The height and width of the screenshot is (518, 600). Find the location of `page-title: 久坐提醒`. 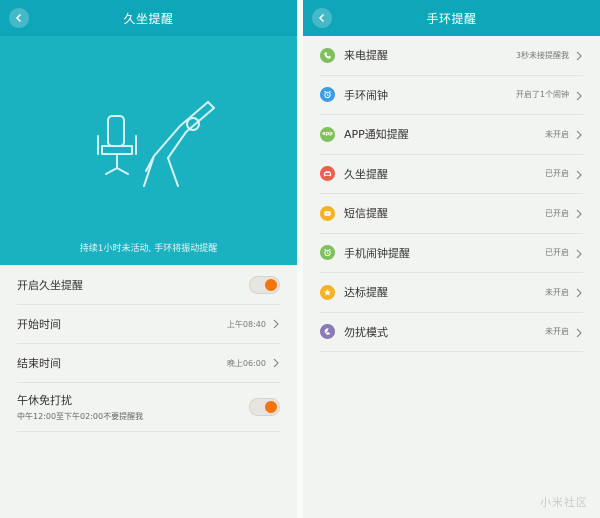

page-title: 久坐提醒 is located at coordinates (148, 18).